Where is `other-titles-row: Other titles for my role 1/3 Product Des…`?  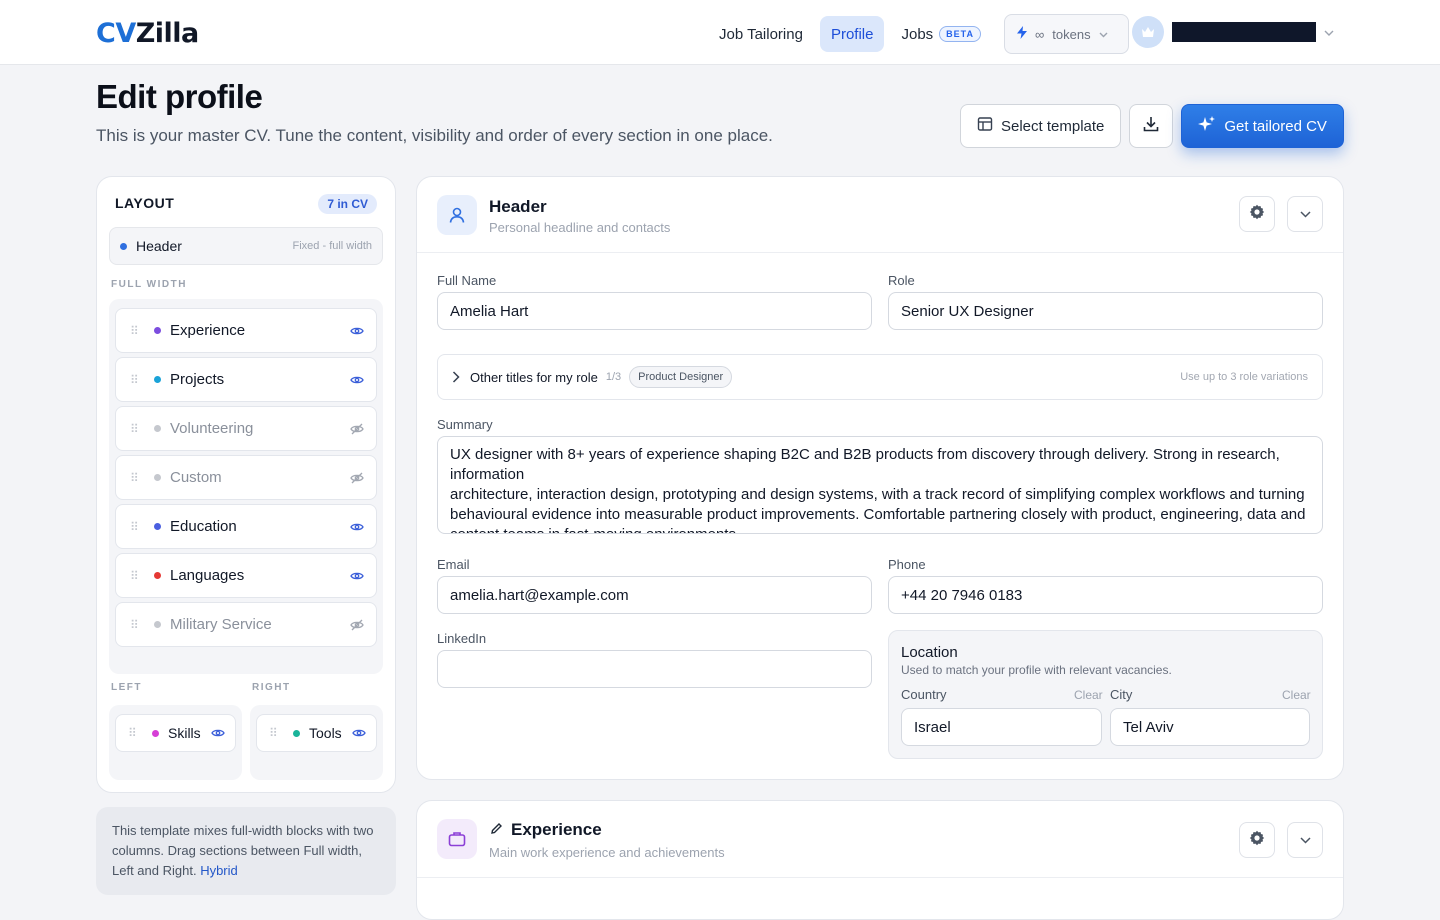 other-titles-row: Other titles for my role 1/3 Product Des… is located at coordinates (880, 377).